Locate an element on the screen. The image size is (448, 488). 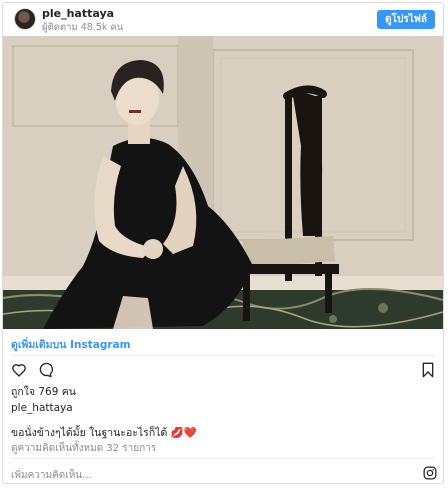
instagram-logo-icon is located at coordinates (430, 474).